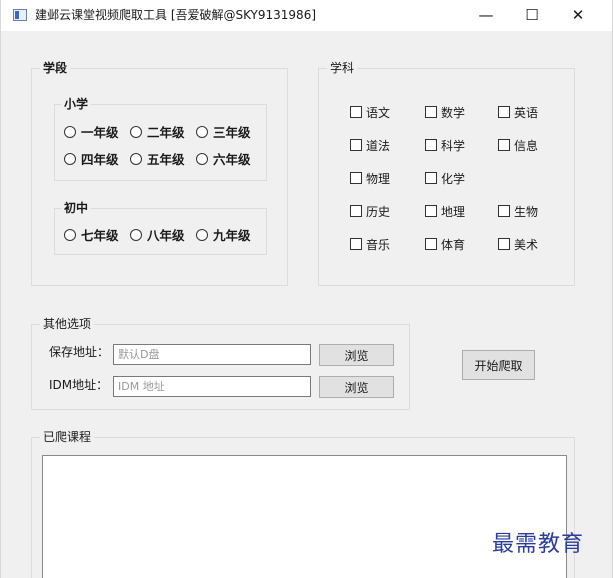 The image size is (613, 578). Describe the element at coordinates (67, 324) in the screenshot. I see `other-options-title: 其他选项` at that location.